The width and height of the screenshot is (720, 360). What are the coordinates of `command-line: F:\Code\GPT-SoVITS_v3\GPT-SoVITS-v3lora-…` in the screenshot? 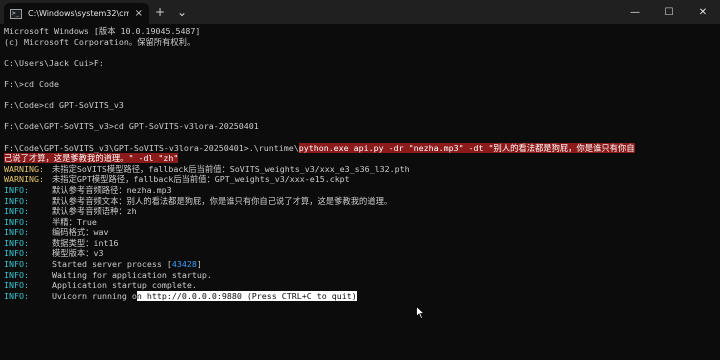 It's located at (360, 148).